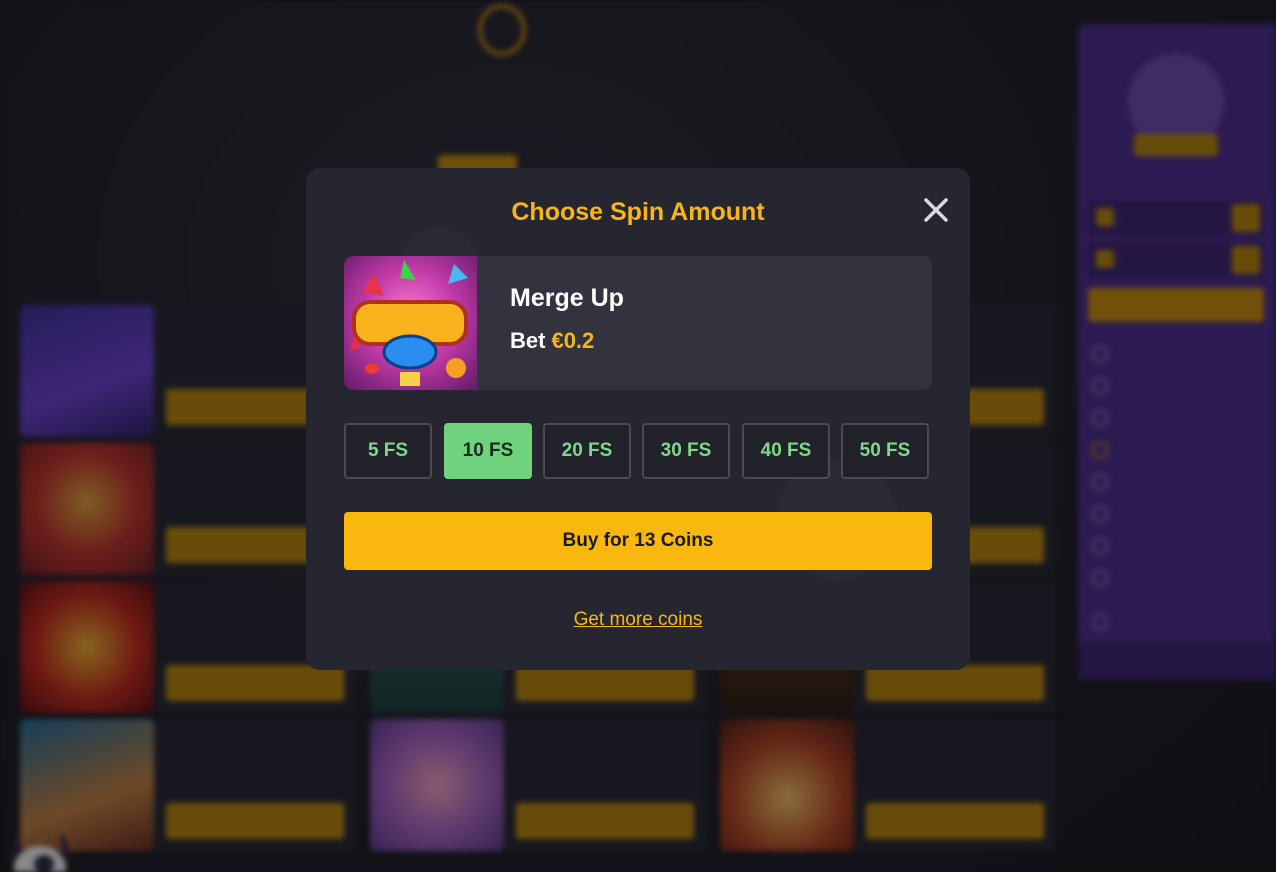 This screenshot has width=1276, height=872. I want to click on spin-option-40: 40 FS, so click(786, 451).